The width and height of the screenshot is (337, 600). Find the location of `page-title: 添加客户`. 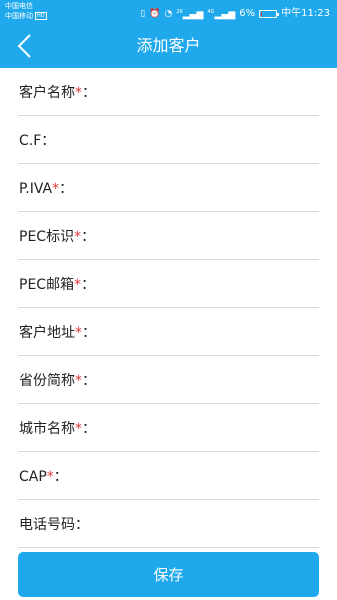

page-title: 添加客户 is located at coordinates (168, 45).